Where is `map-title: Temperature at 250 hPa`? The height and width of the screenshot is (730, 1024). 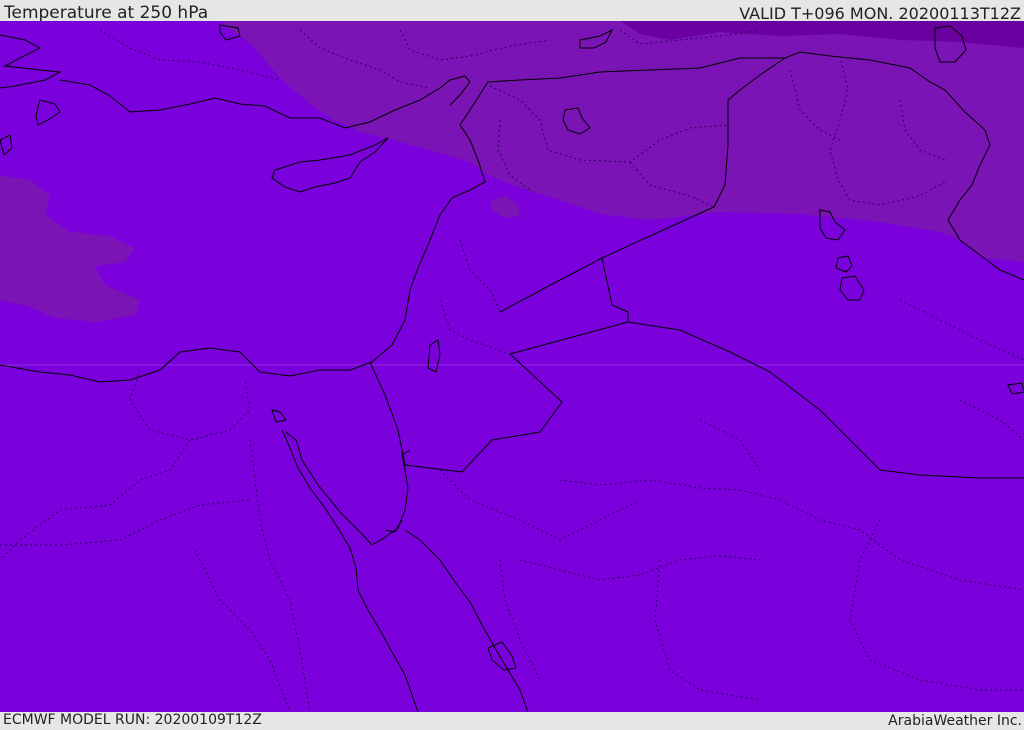 map-title: Temperature at 250 hPa is located at coordinates (106, 13).